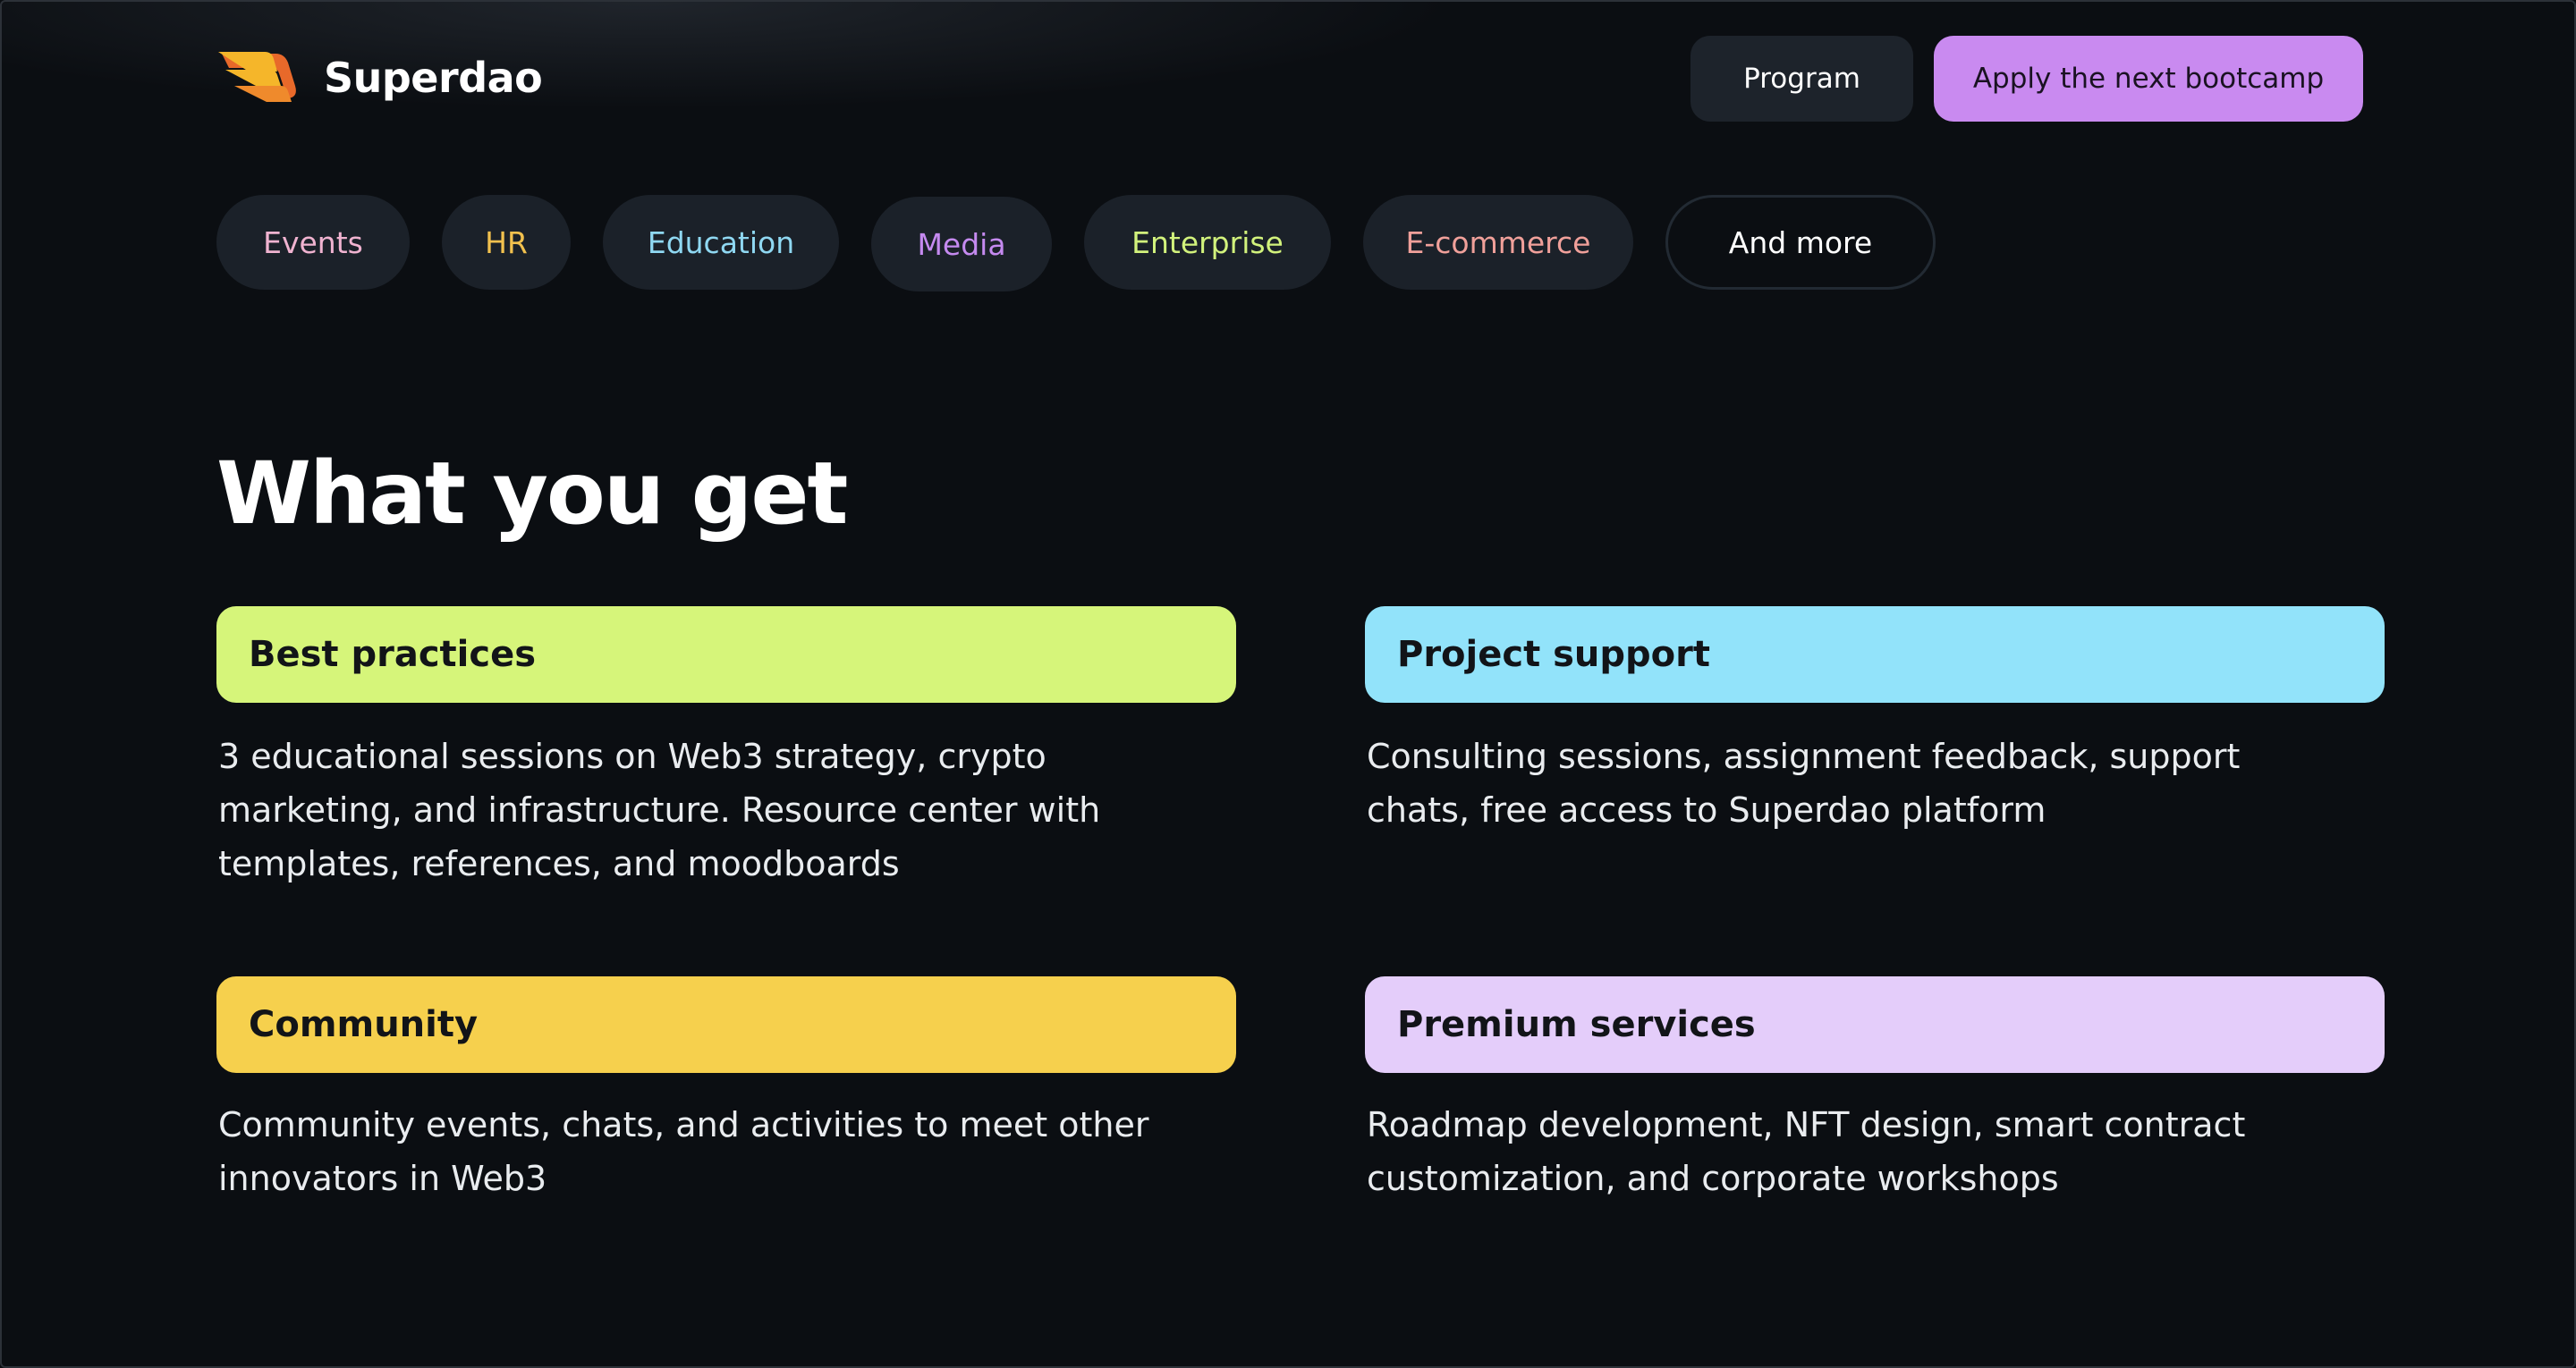 Image resolution: width=2576 pixels, height=1368 pixels. What do you see at coordinates (726, 654) in the screenshot?
I see `feature-title-best-practices: Best practices` at bounding box center [726, 654].